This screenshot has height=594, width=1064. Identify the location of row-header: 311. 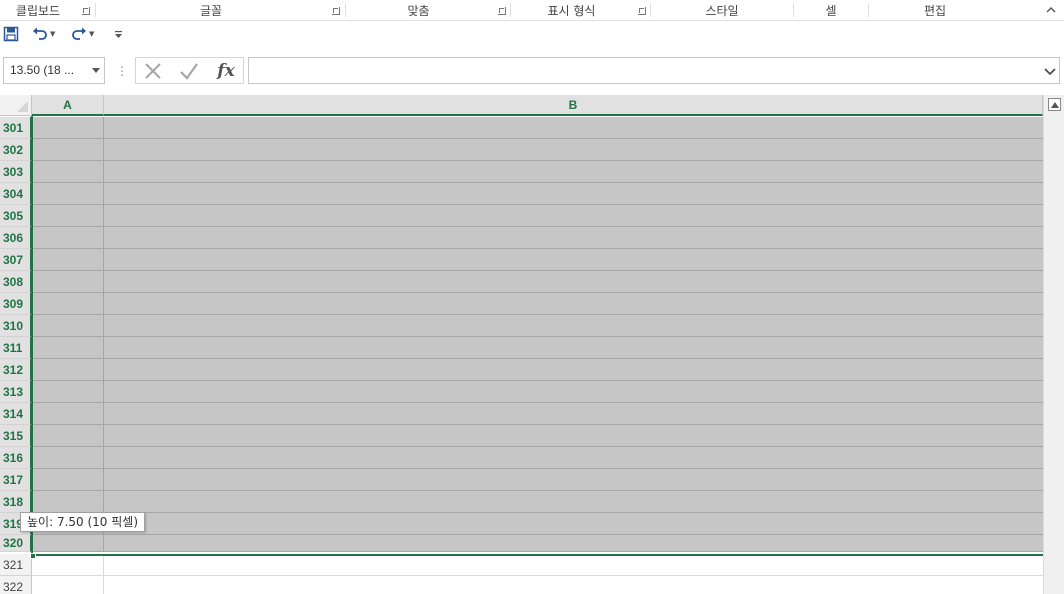
(16, 348).